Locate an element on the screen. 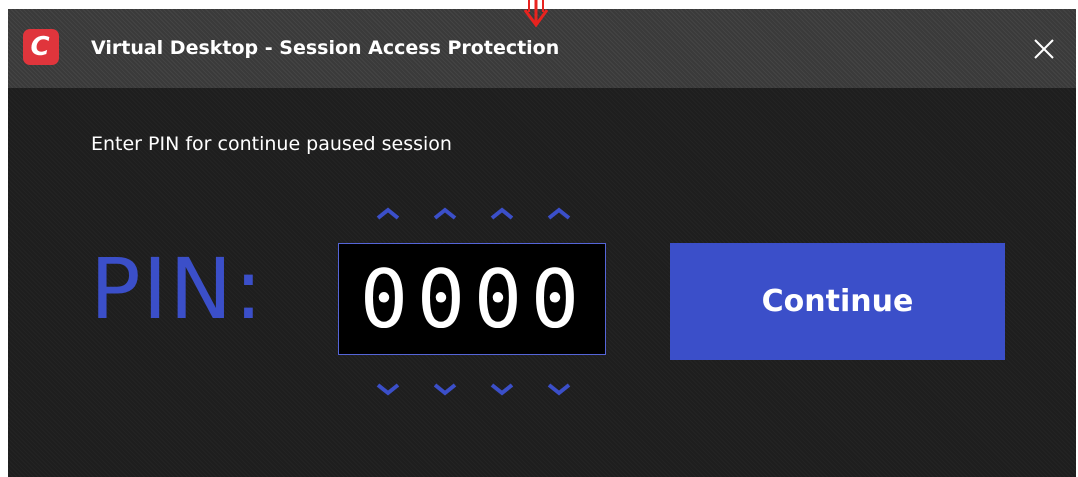 This screenshot has width=1078, height=477. digit-1-increment-button is located at coordinates (388, 214).